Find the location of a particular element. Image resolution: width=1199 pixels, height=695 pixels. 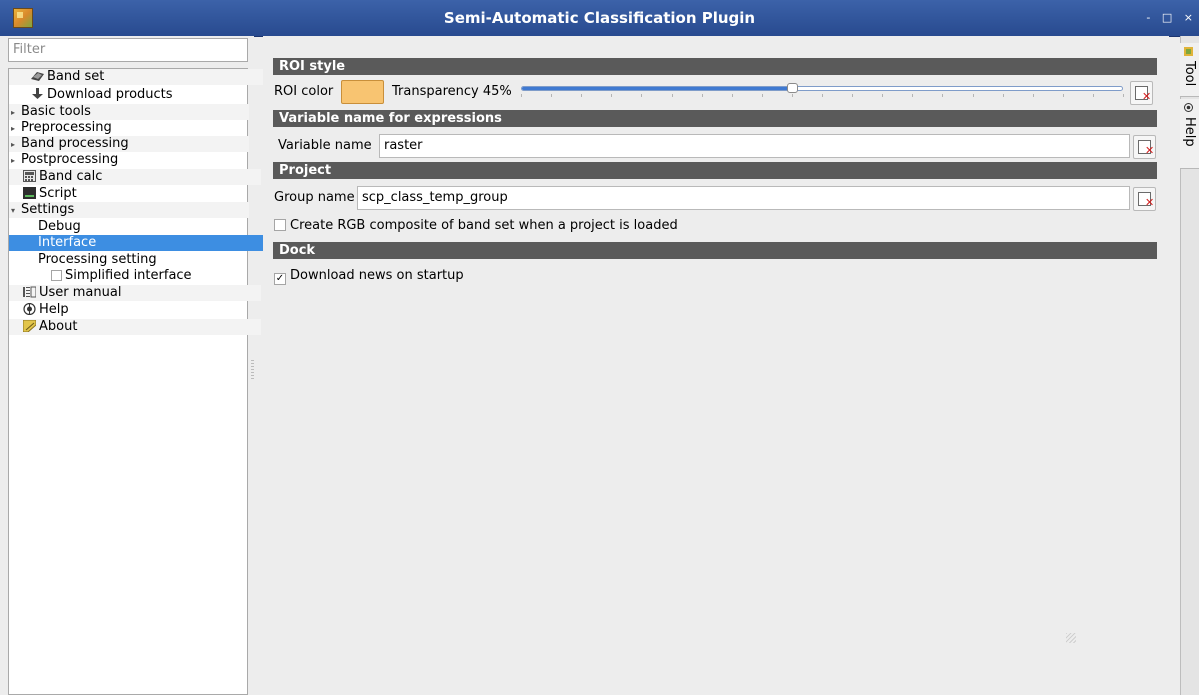

tree-item-label: About is located at coordinates (58, 326).